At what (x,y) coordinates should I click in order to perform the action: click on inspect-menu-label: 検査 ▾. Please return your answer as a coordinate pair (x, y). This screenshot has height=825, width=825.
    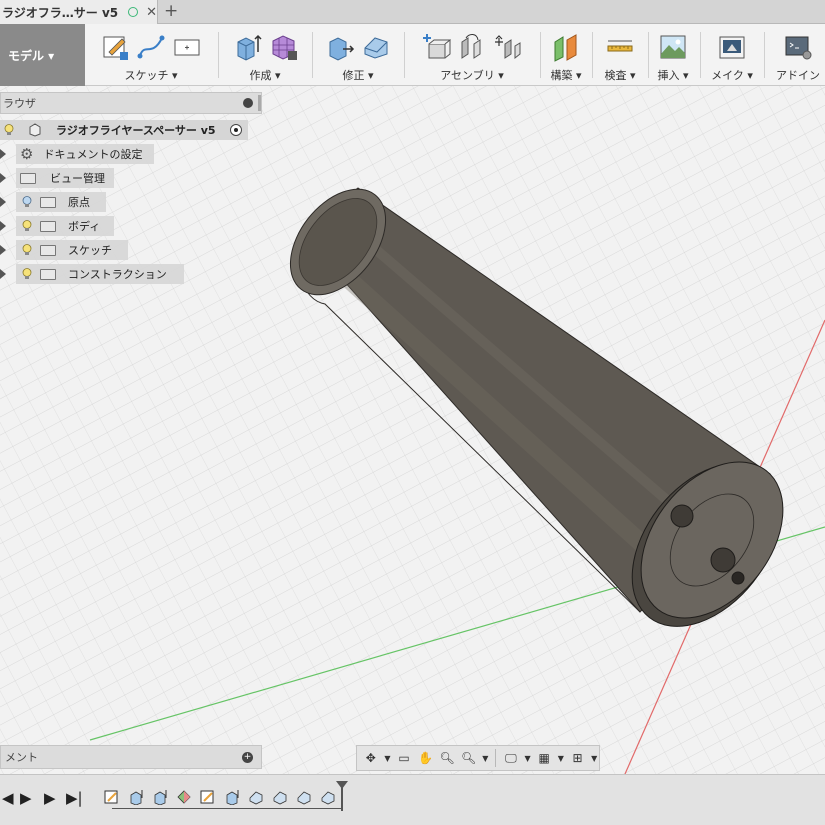
    Looking at the image, I should click on (620, 75).